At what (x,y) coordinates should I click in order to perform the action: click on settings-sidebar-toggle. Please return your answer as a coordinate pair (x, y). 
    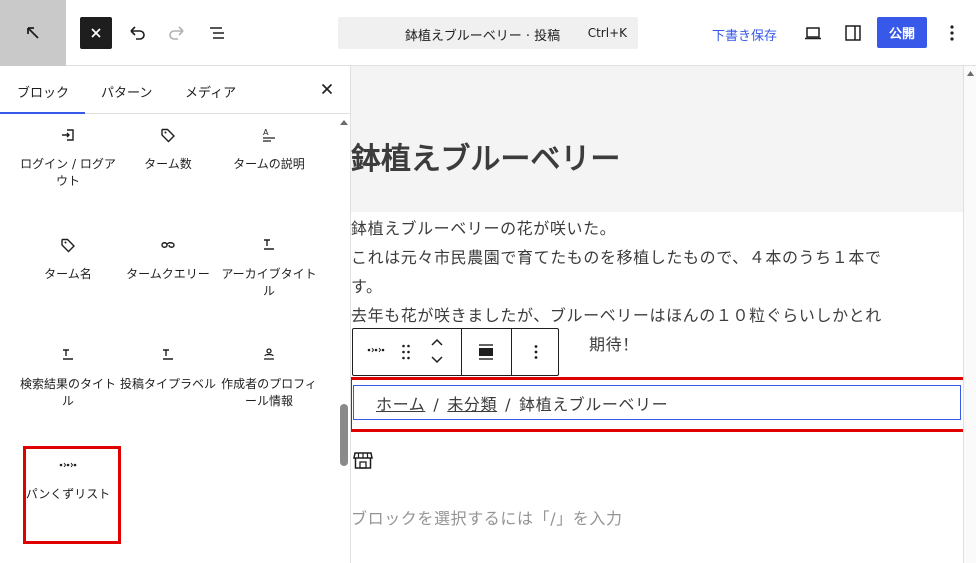
    Looking at the image, I should click on (853, 33).